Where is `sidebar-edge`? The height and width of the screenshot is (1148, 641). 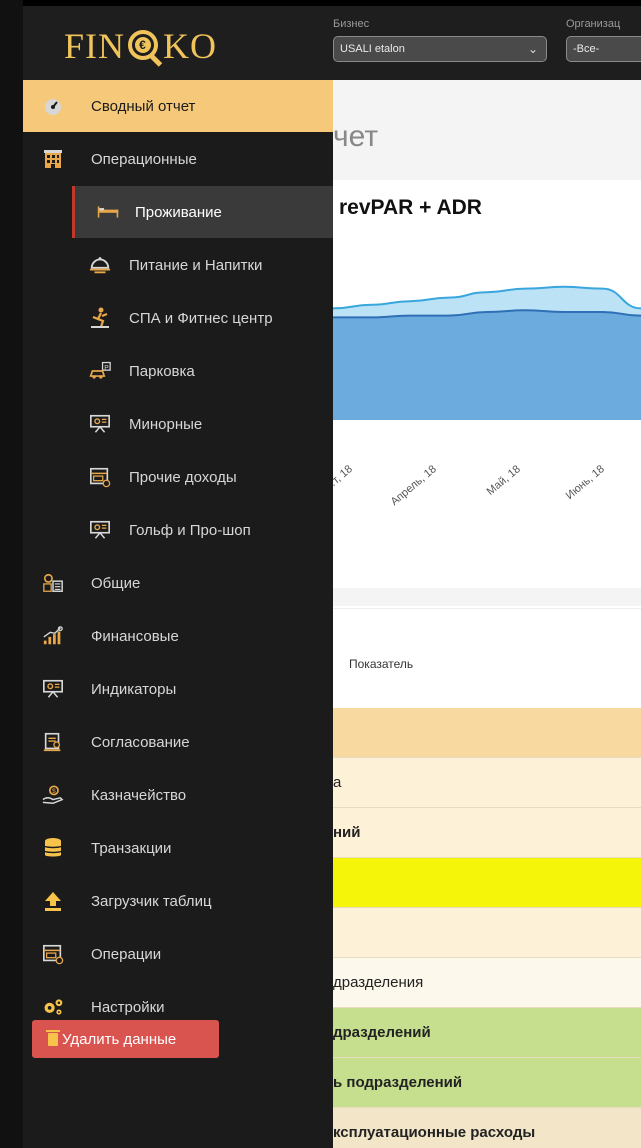 sidebar-edge is located at coordinates (11, 574).